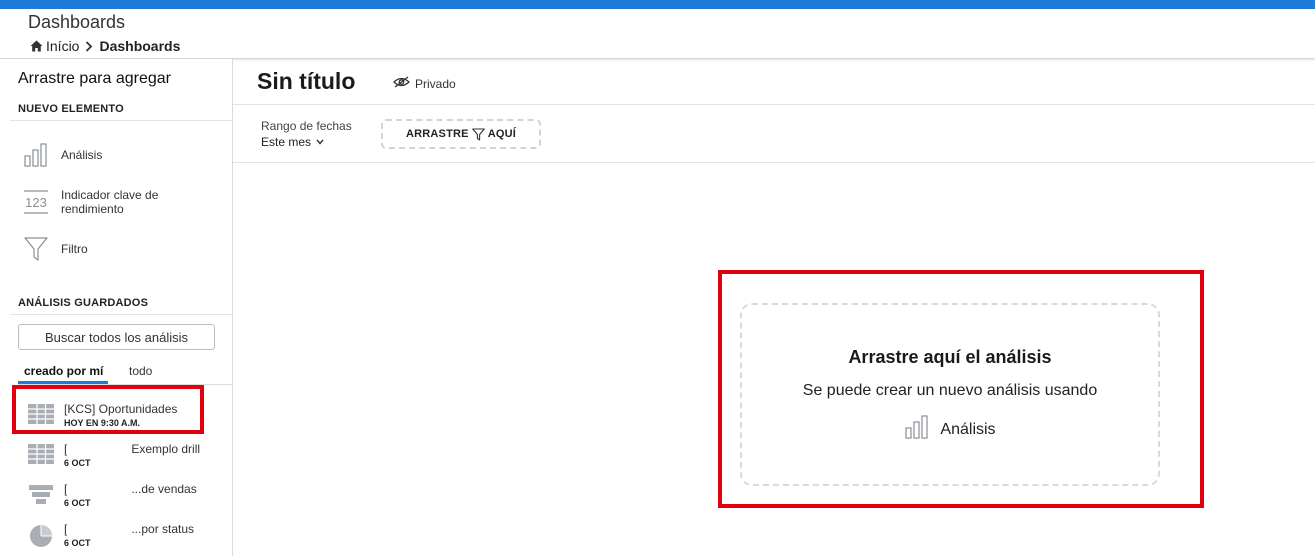  I want to click on new-element-kpi: 123 Indicador clave de rendimiento, so click(99, 202).